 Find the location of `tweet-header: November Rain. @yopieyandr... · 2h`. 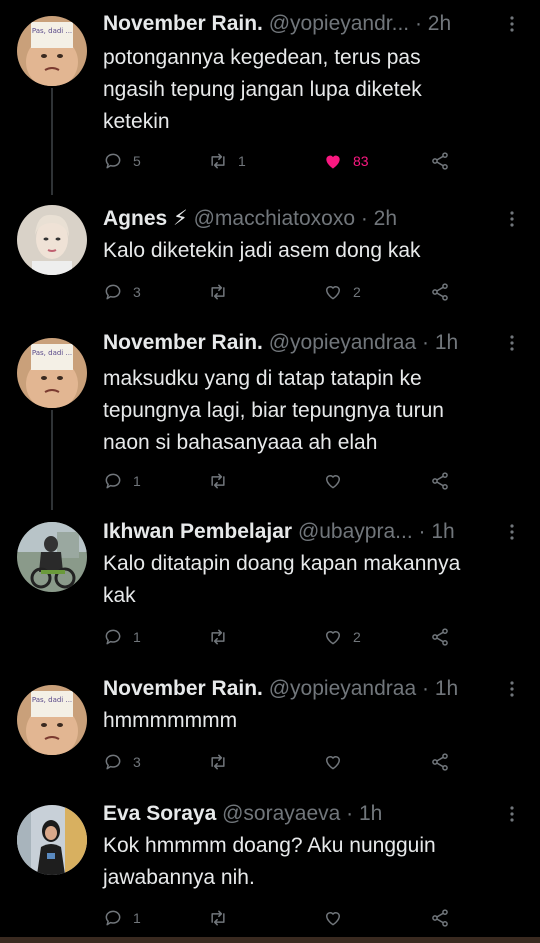

tweet-header: November Rain. @yopieyandr... · 2h is located at coordinates (301, 24).